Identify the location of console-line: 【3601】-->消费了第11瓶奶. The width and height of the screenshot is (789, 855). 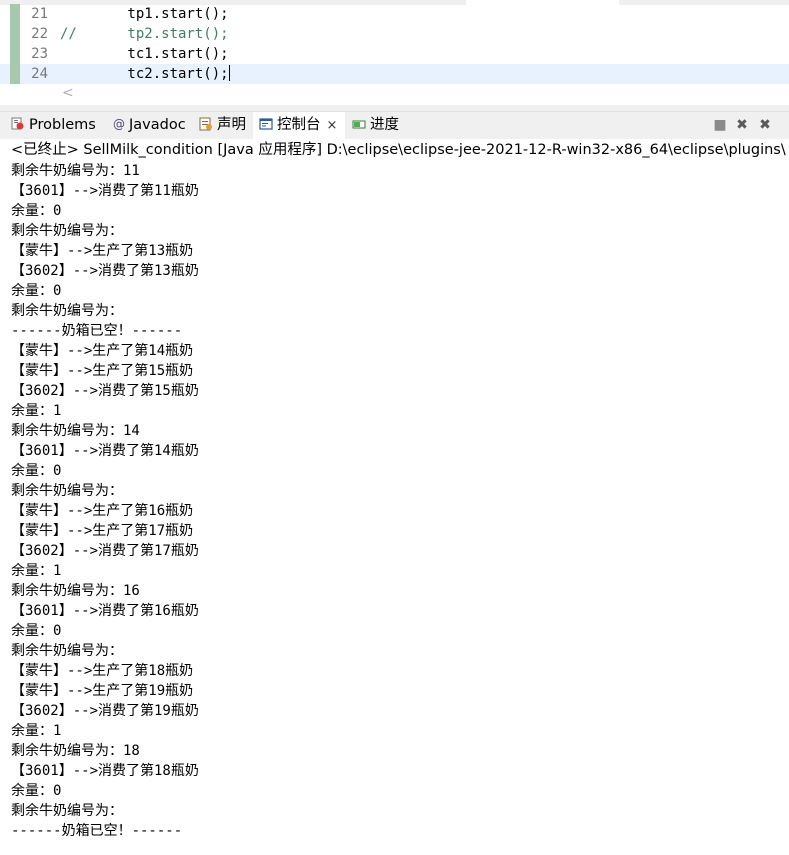
(105, 191).